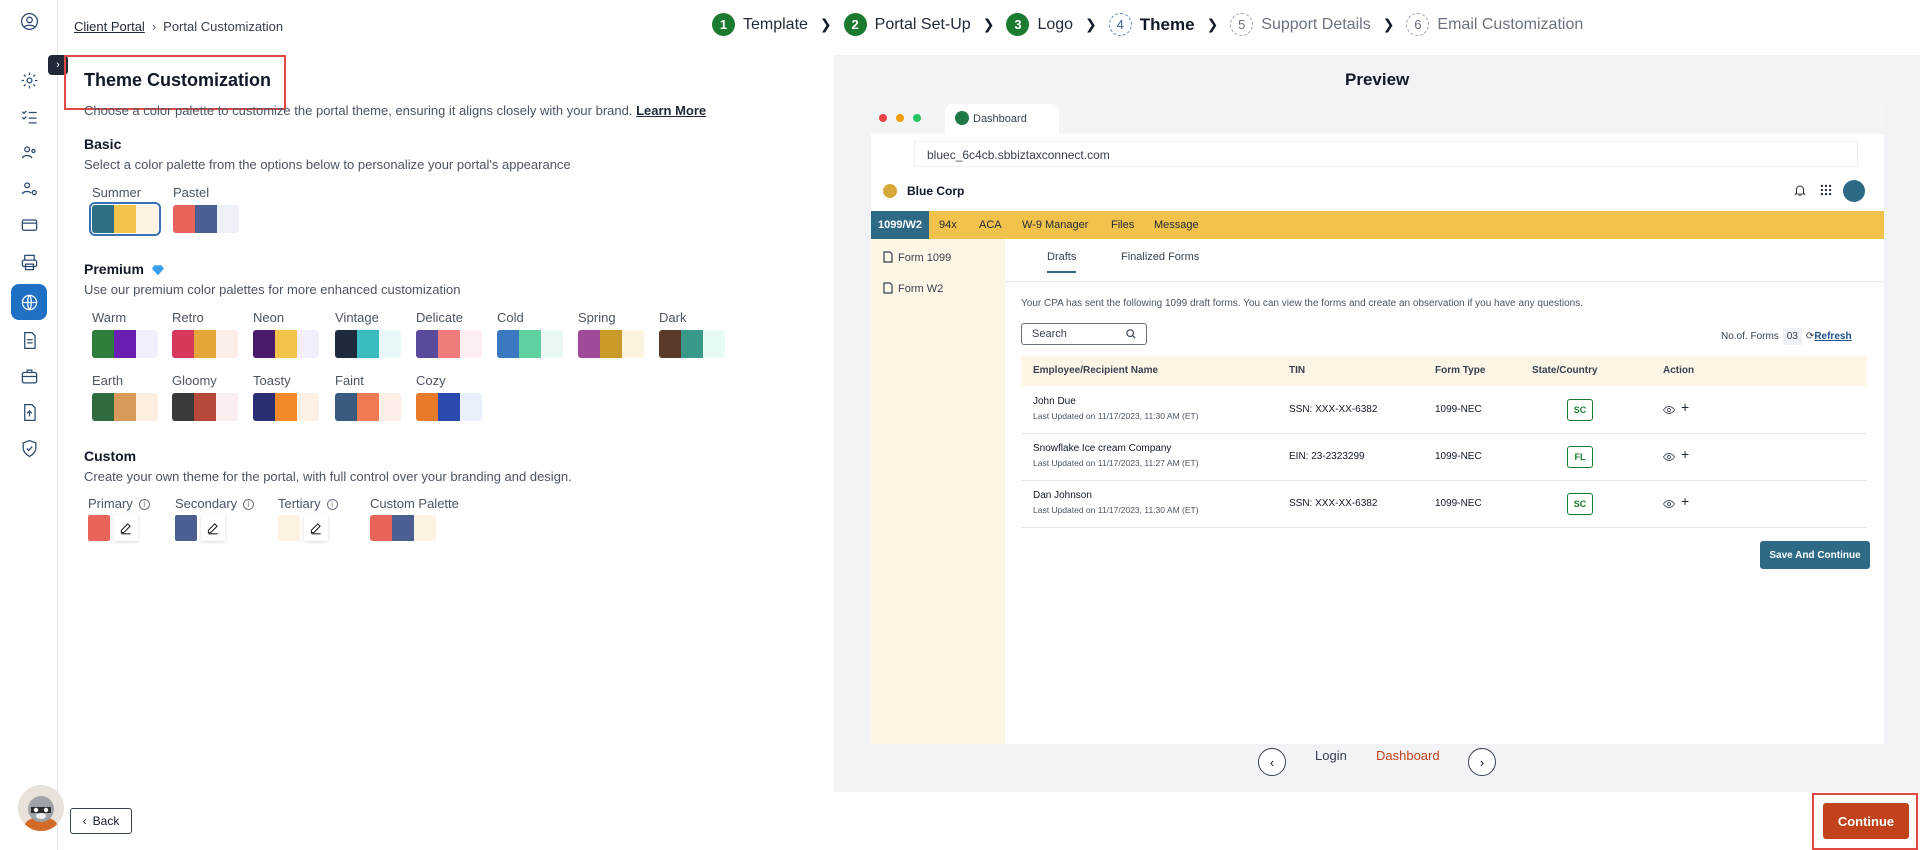 This screenshot has height=850, width=1920. I want to click on premium-palette-warm: Warm, so click(125, 334).